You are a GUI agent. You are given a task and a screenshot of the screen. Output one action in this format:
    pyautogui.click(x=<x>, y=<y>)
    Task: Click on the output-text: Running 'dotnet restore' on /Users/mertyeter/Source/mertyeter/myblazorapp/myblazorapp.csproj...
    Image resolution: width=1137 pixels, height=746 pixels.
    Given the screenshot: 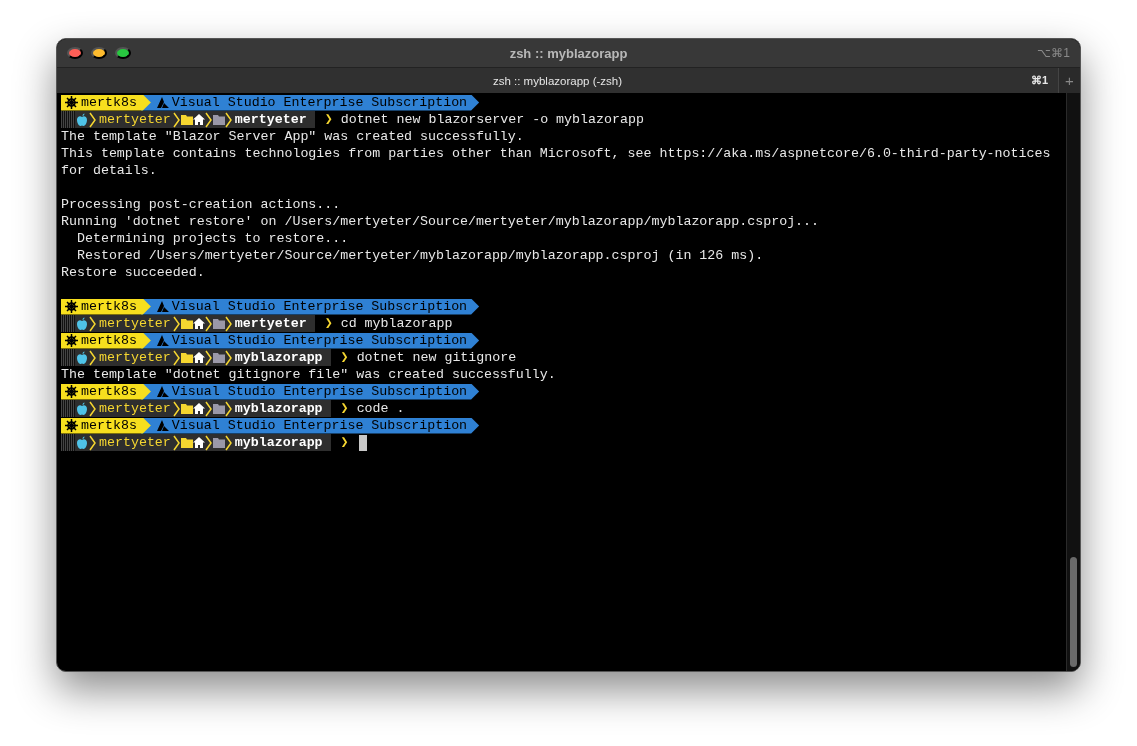 What is the action you would take?
    pyautogui.click(x=440, y=221)
    